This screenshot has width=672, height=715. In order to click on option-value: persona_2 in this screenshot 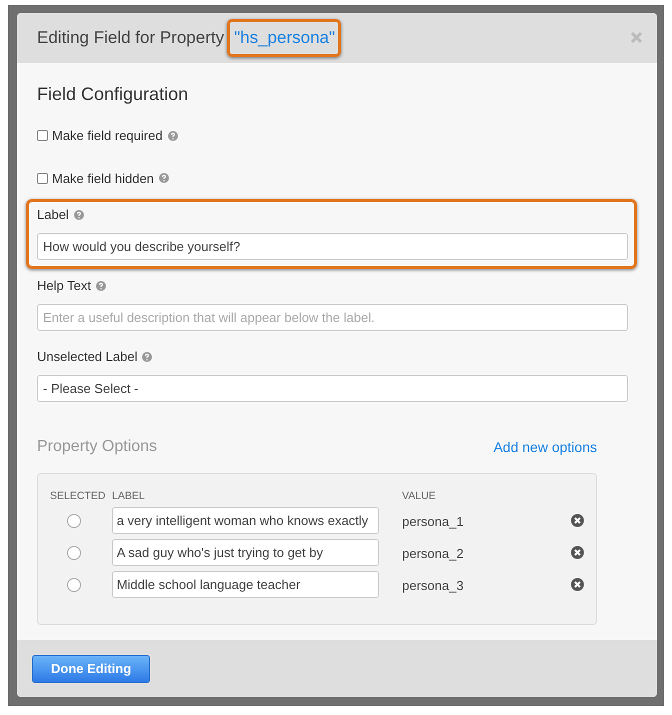, I will do `click(433, 554)`.